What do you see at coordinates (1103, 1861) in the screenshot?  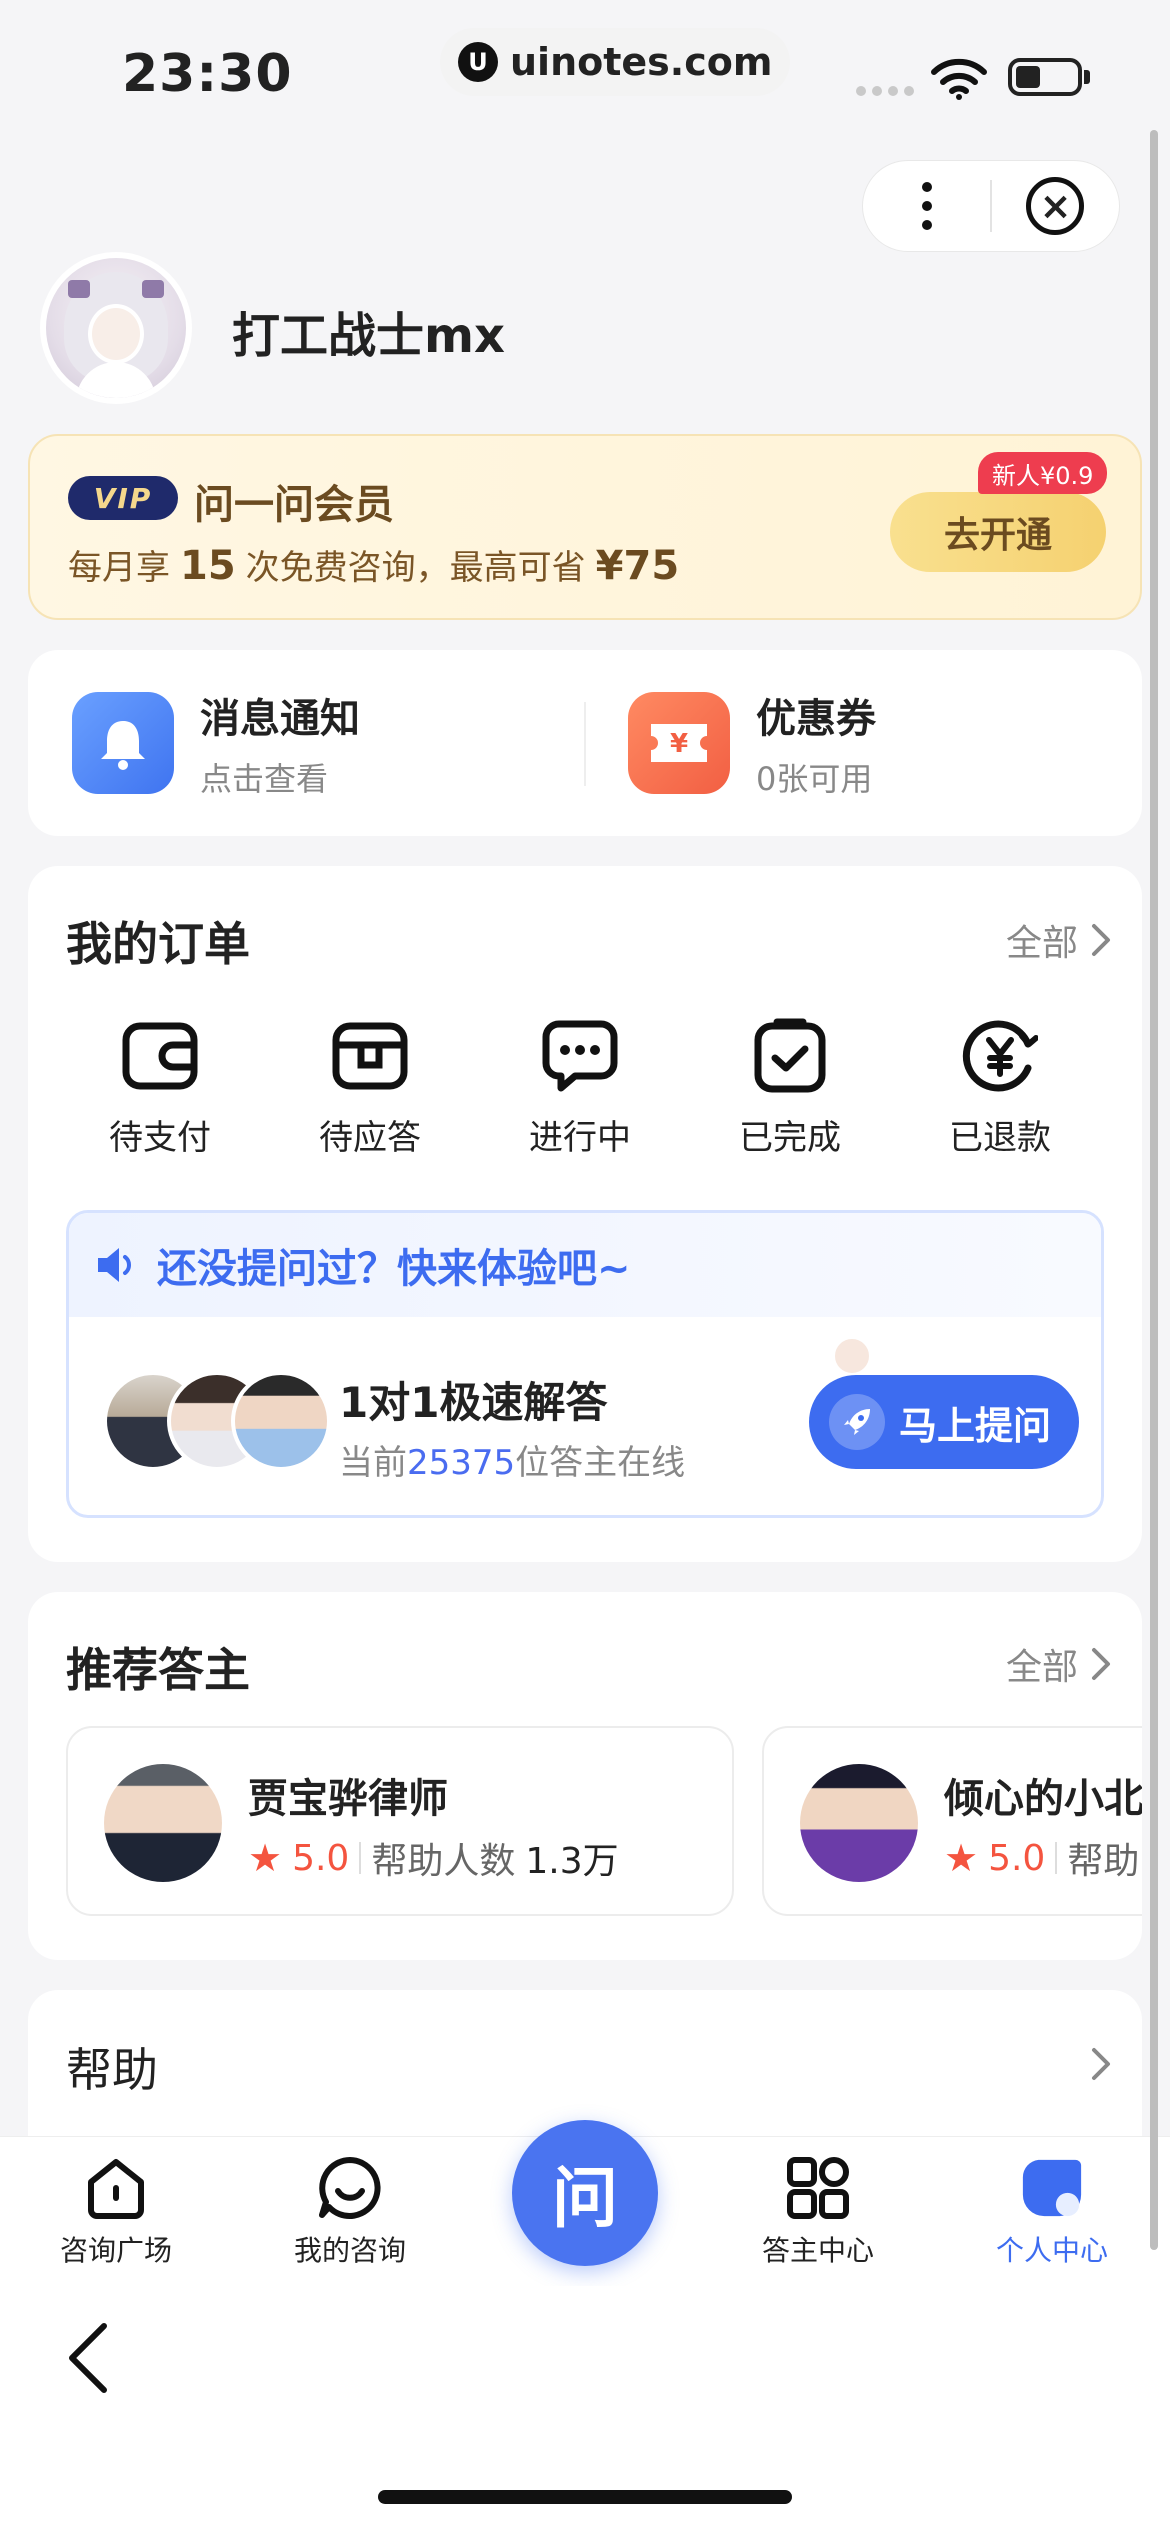 I see `helped-label: 帮助` at bounding box center [1103, 1861].